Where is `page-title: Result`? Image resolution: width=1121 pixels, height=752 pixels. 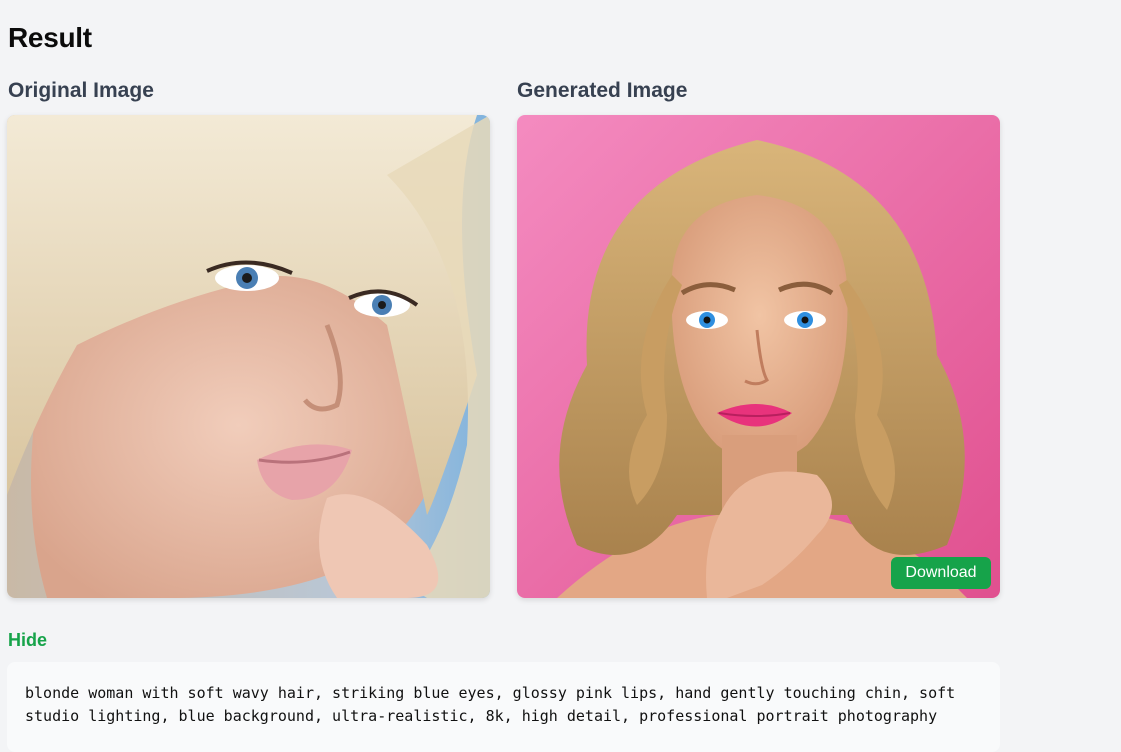
page-title: Result is located at coordinates (50, 37).